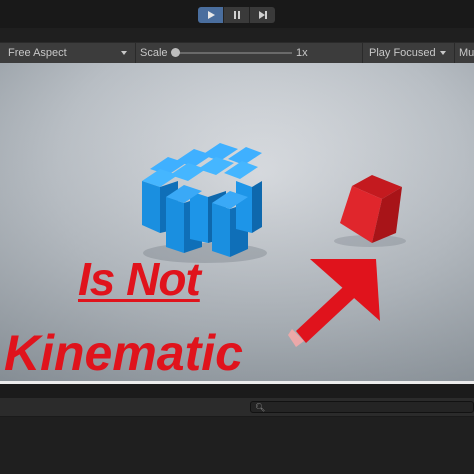  What do you see at coordinates (302, 53) in the screenshot?
I see `scale-value: 1x` at bounding box center [302, 53].